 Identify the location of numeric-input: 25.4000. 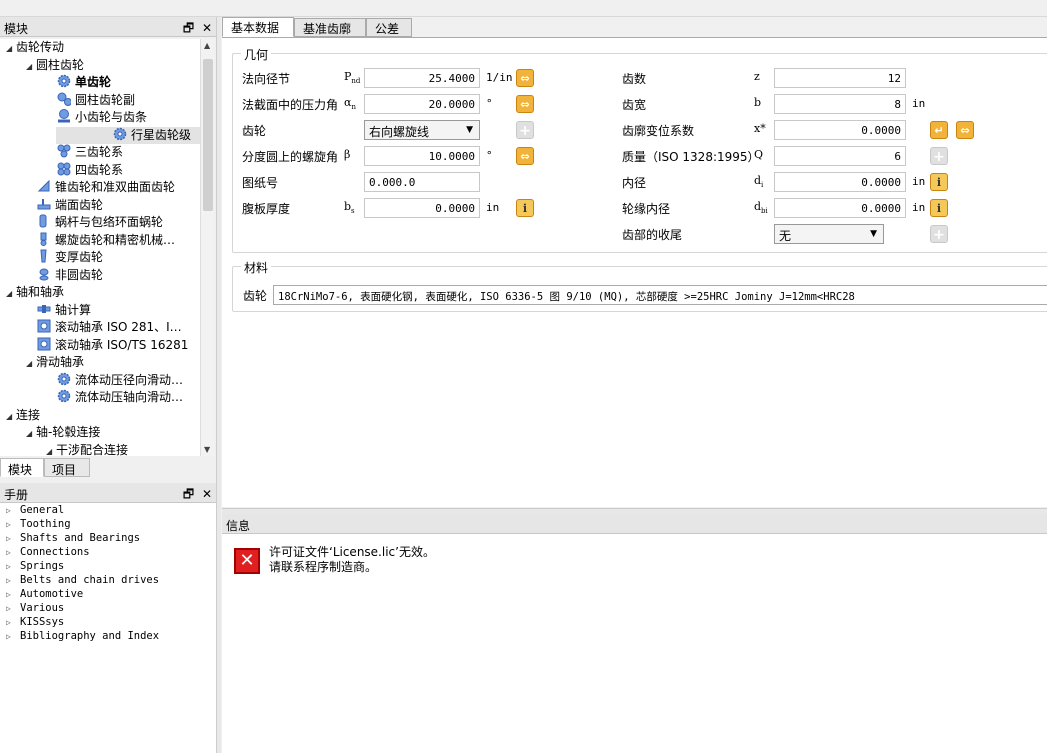
(422, 78).